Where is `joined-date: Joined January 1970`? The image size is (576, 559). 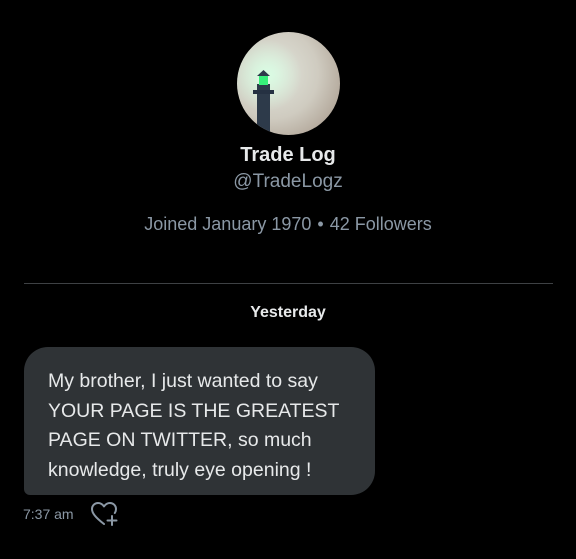
joined-date: Joined January 1970 is located at coordinates (228, 224).